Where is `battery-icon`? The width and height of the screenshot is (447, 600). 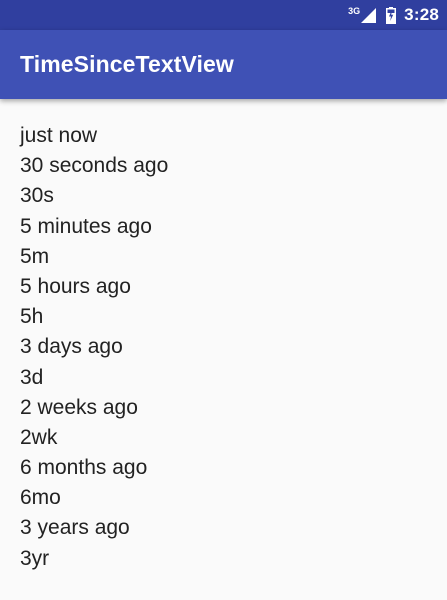 battery-icon is located at coordinates (391, 15).